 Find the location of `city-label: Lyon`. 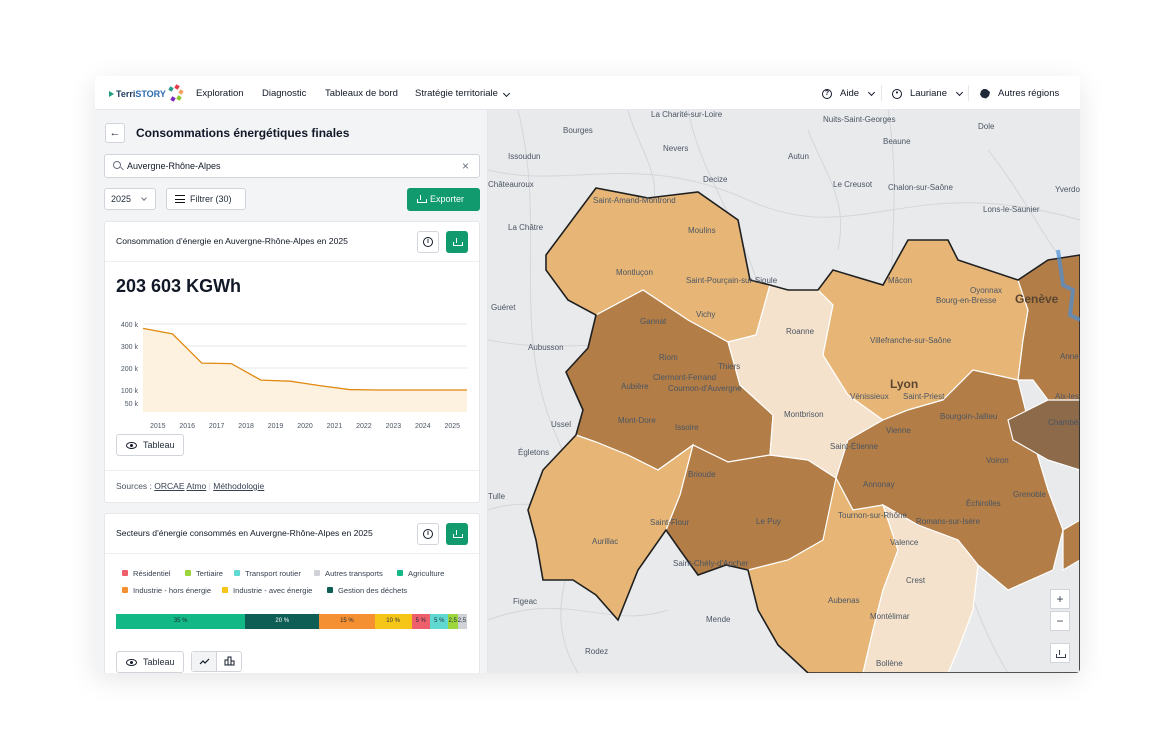

city-label: Lyon is located at coordinates (904, 384).